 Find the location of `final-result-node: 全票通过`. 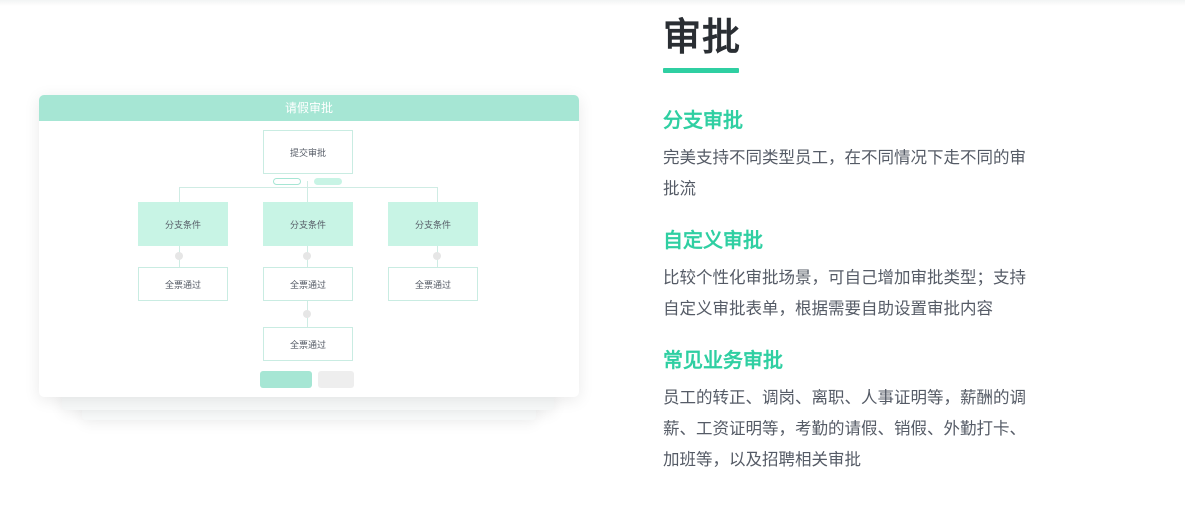

final-result-node: 全票通过 is located at coordinates (308, 344).